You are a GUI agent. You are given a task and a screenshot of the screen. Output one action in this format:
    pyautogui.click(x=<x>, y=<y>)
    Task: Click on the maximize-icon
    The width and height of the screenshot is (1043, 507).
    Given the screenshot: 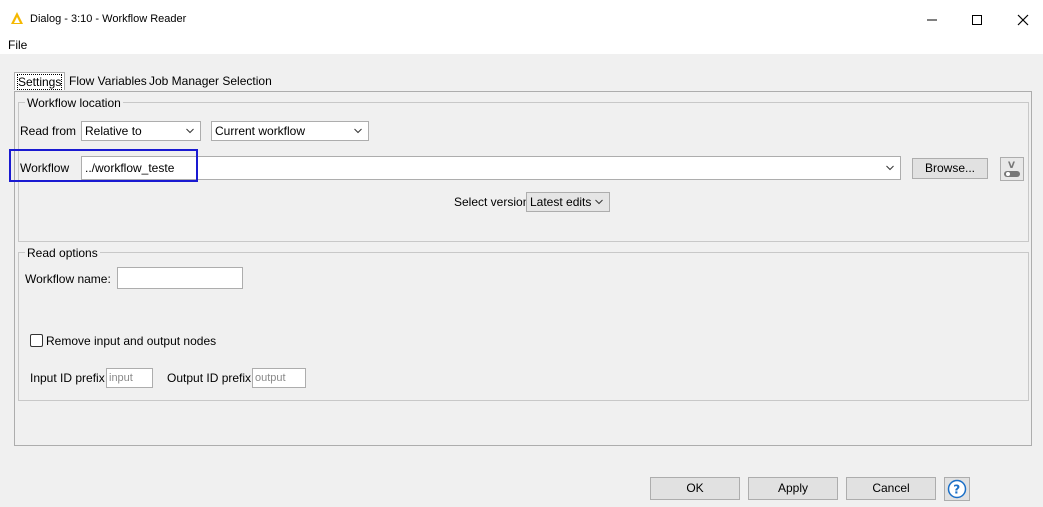 What is the action you would take?
    pyautogui.click(x=977, y=20)
    